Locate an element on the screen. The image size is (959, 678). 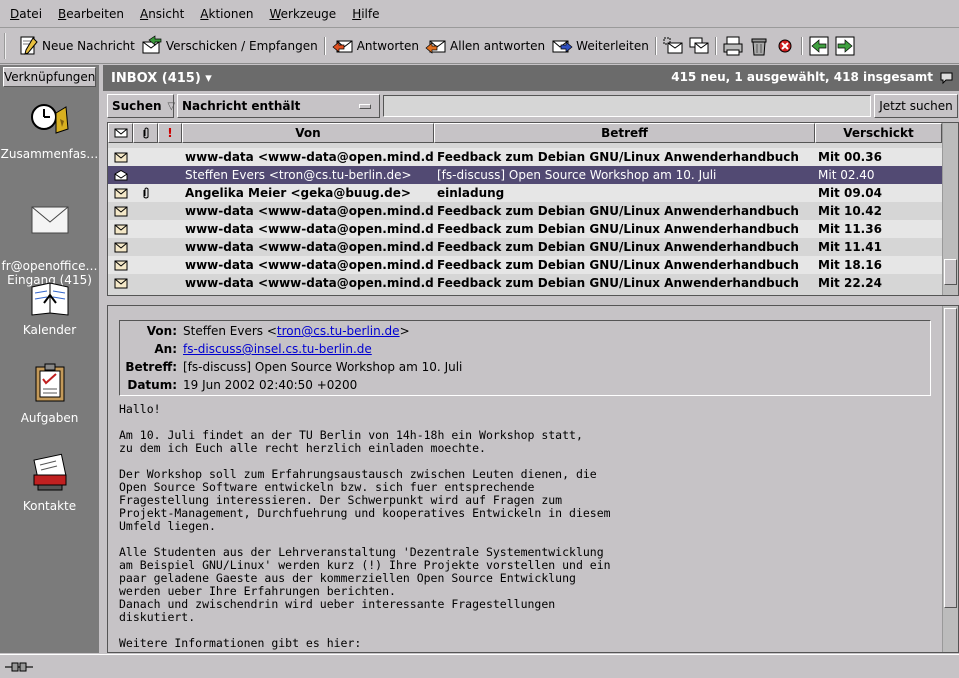
toolbar-grip is located at coordinates (8, 46).